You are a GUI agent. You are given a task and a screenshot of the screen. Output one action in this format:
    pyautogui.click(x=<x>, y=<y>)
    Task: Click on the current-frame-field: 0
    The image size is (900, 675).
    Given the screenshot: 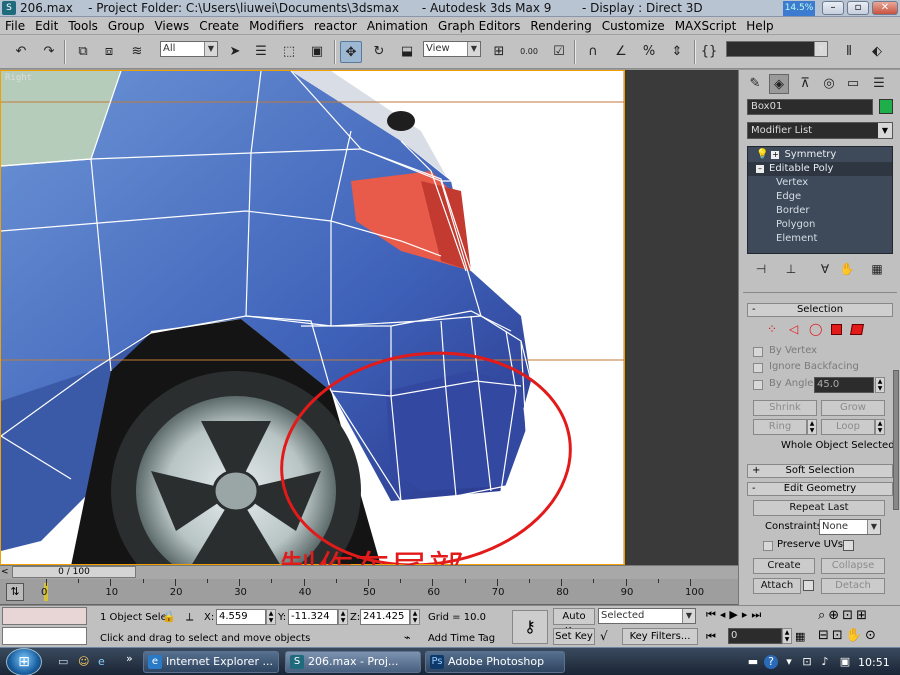 What is the action you would take?
    pyautogui.click(x=755, y=636)
    